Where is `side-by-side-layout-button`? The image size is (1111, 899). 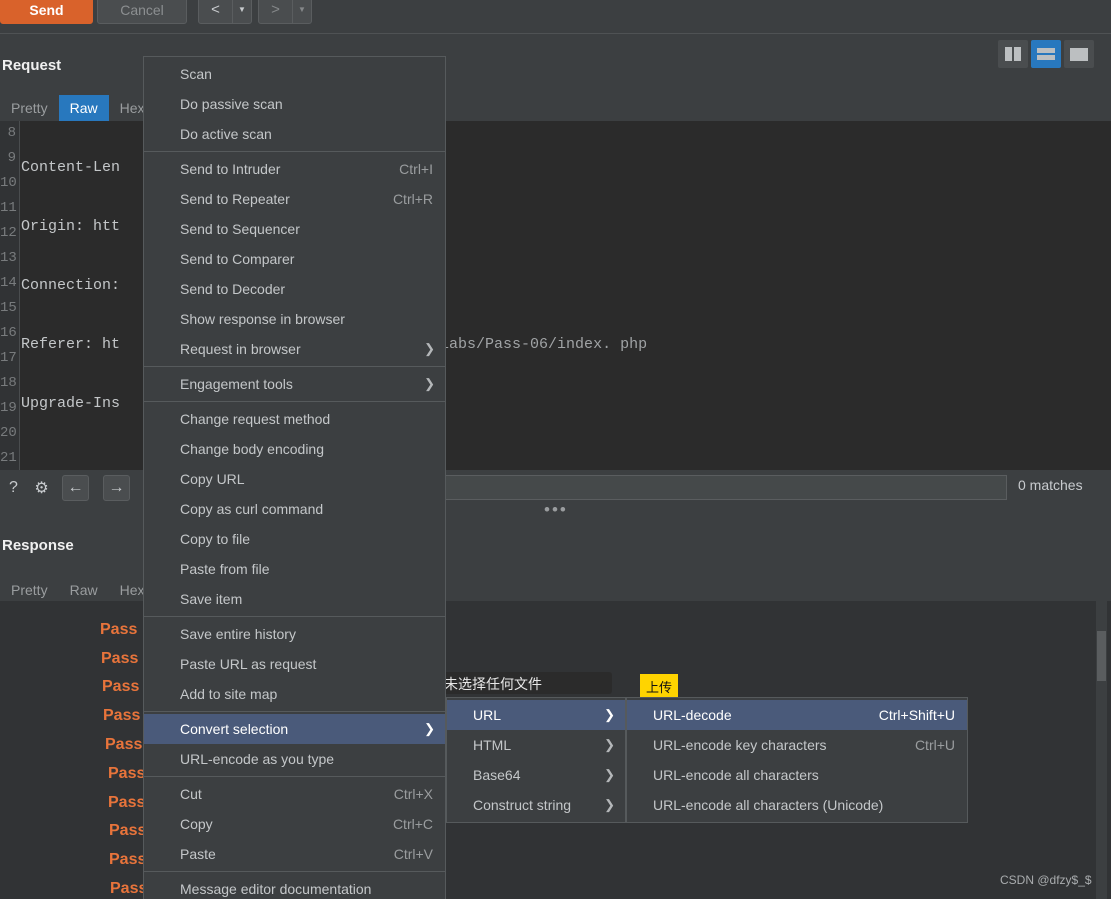 side-by-side-layout-button is located at coordinates (1013, 54).